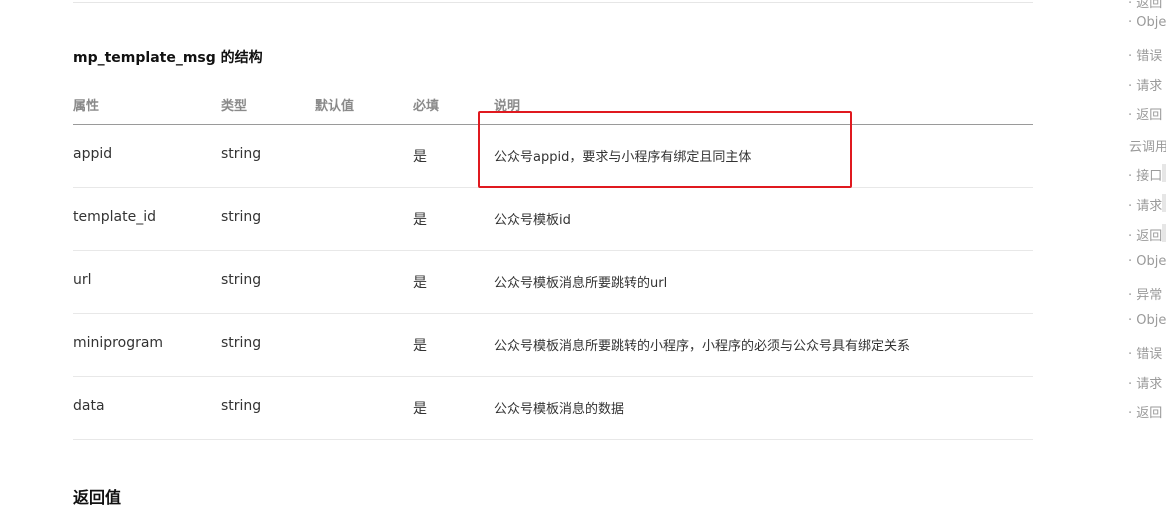 This screenshot has width=1166, height=508. What do you see at coordinates (559, 409) in the screenshot?
I see `cell-description: 公众号模板消息的数据` at bounding box center [559, 409].